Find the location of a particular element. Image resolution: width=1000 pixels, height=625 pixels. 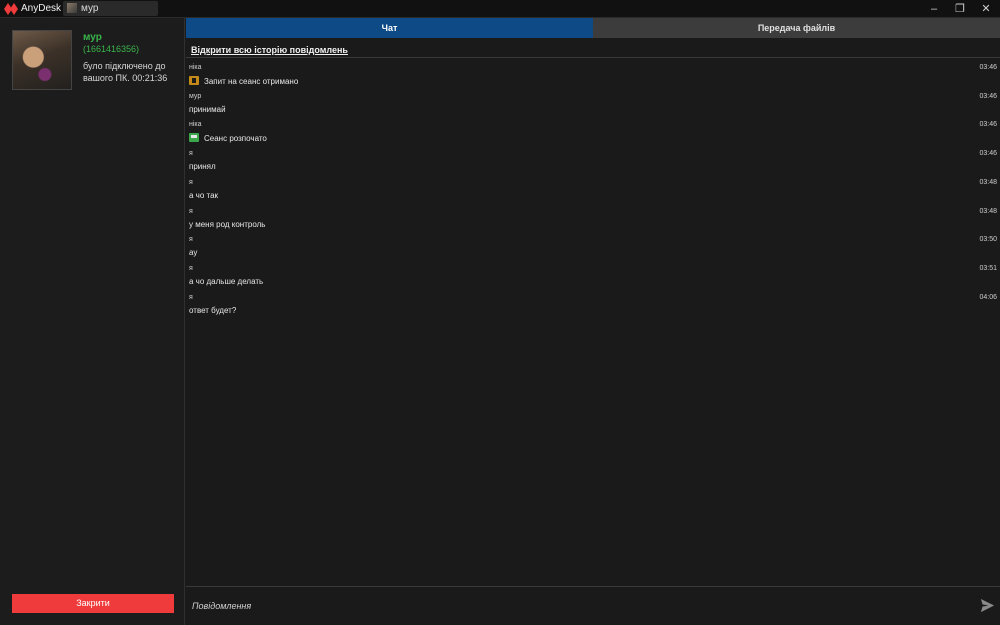

message-time: 03:51 is located at coordinates (988, 268).